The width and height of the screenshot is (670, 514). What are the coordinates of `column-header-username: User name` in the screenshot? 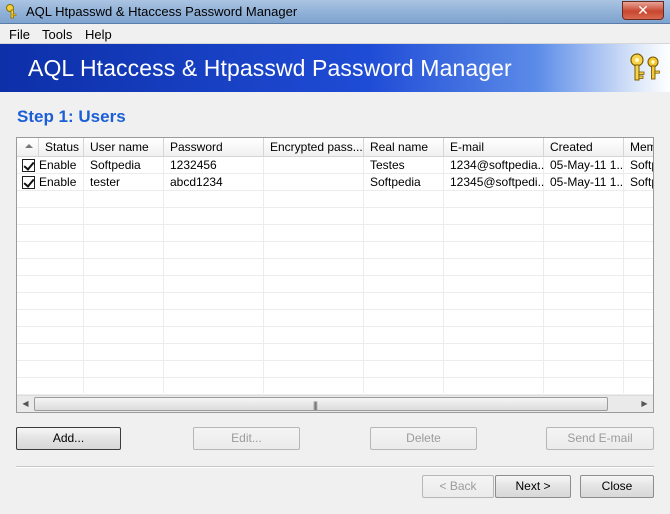 It's located at (124, 147).